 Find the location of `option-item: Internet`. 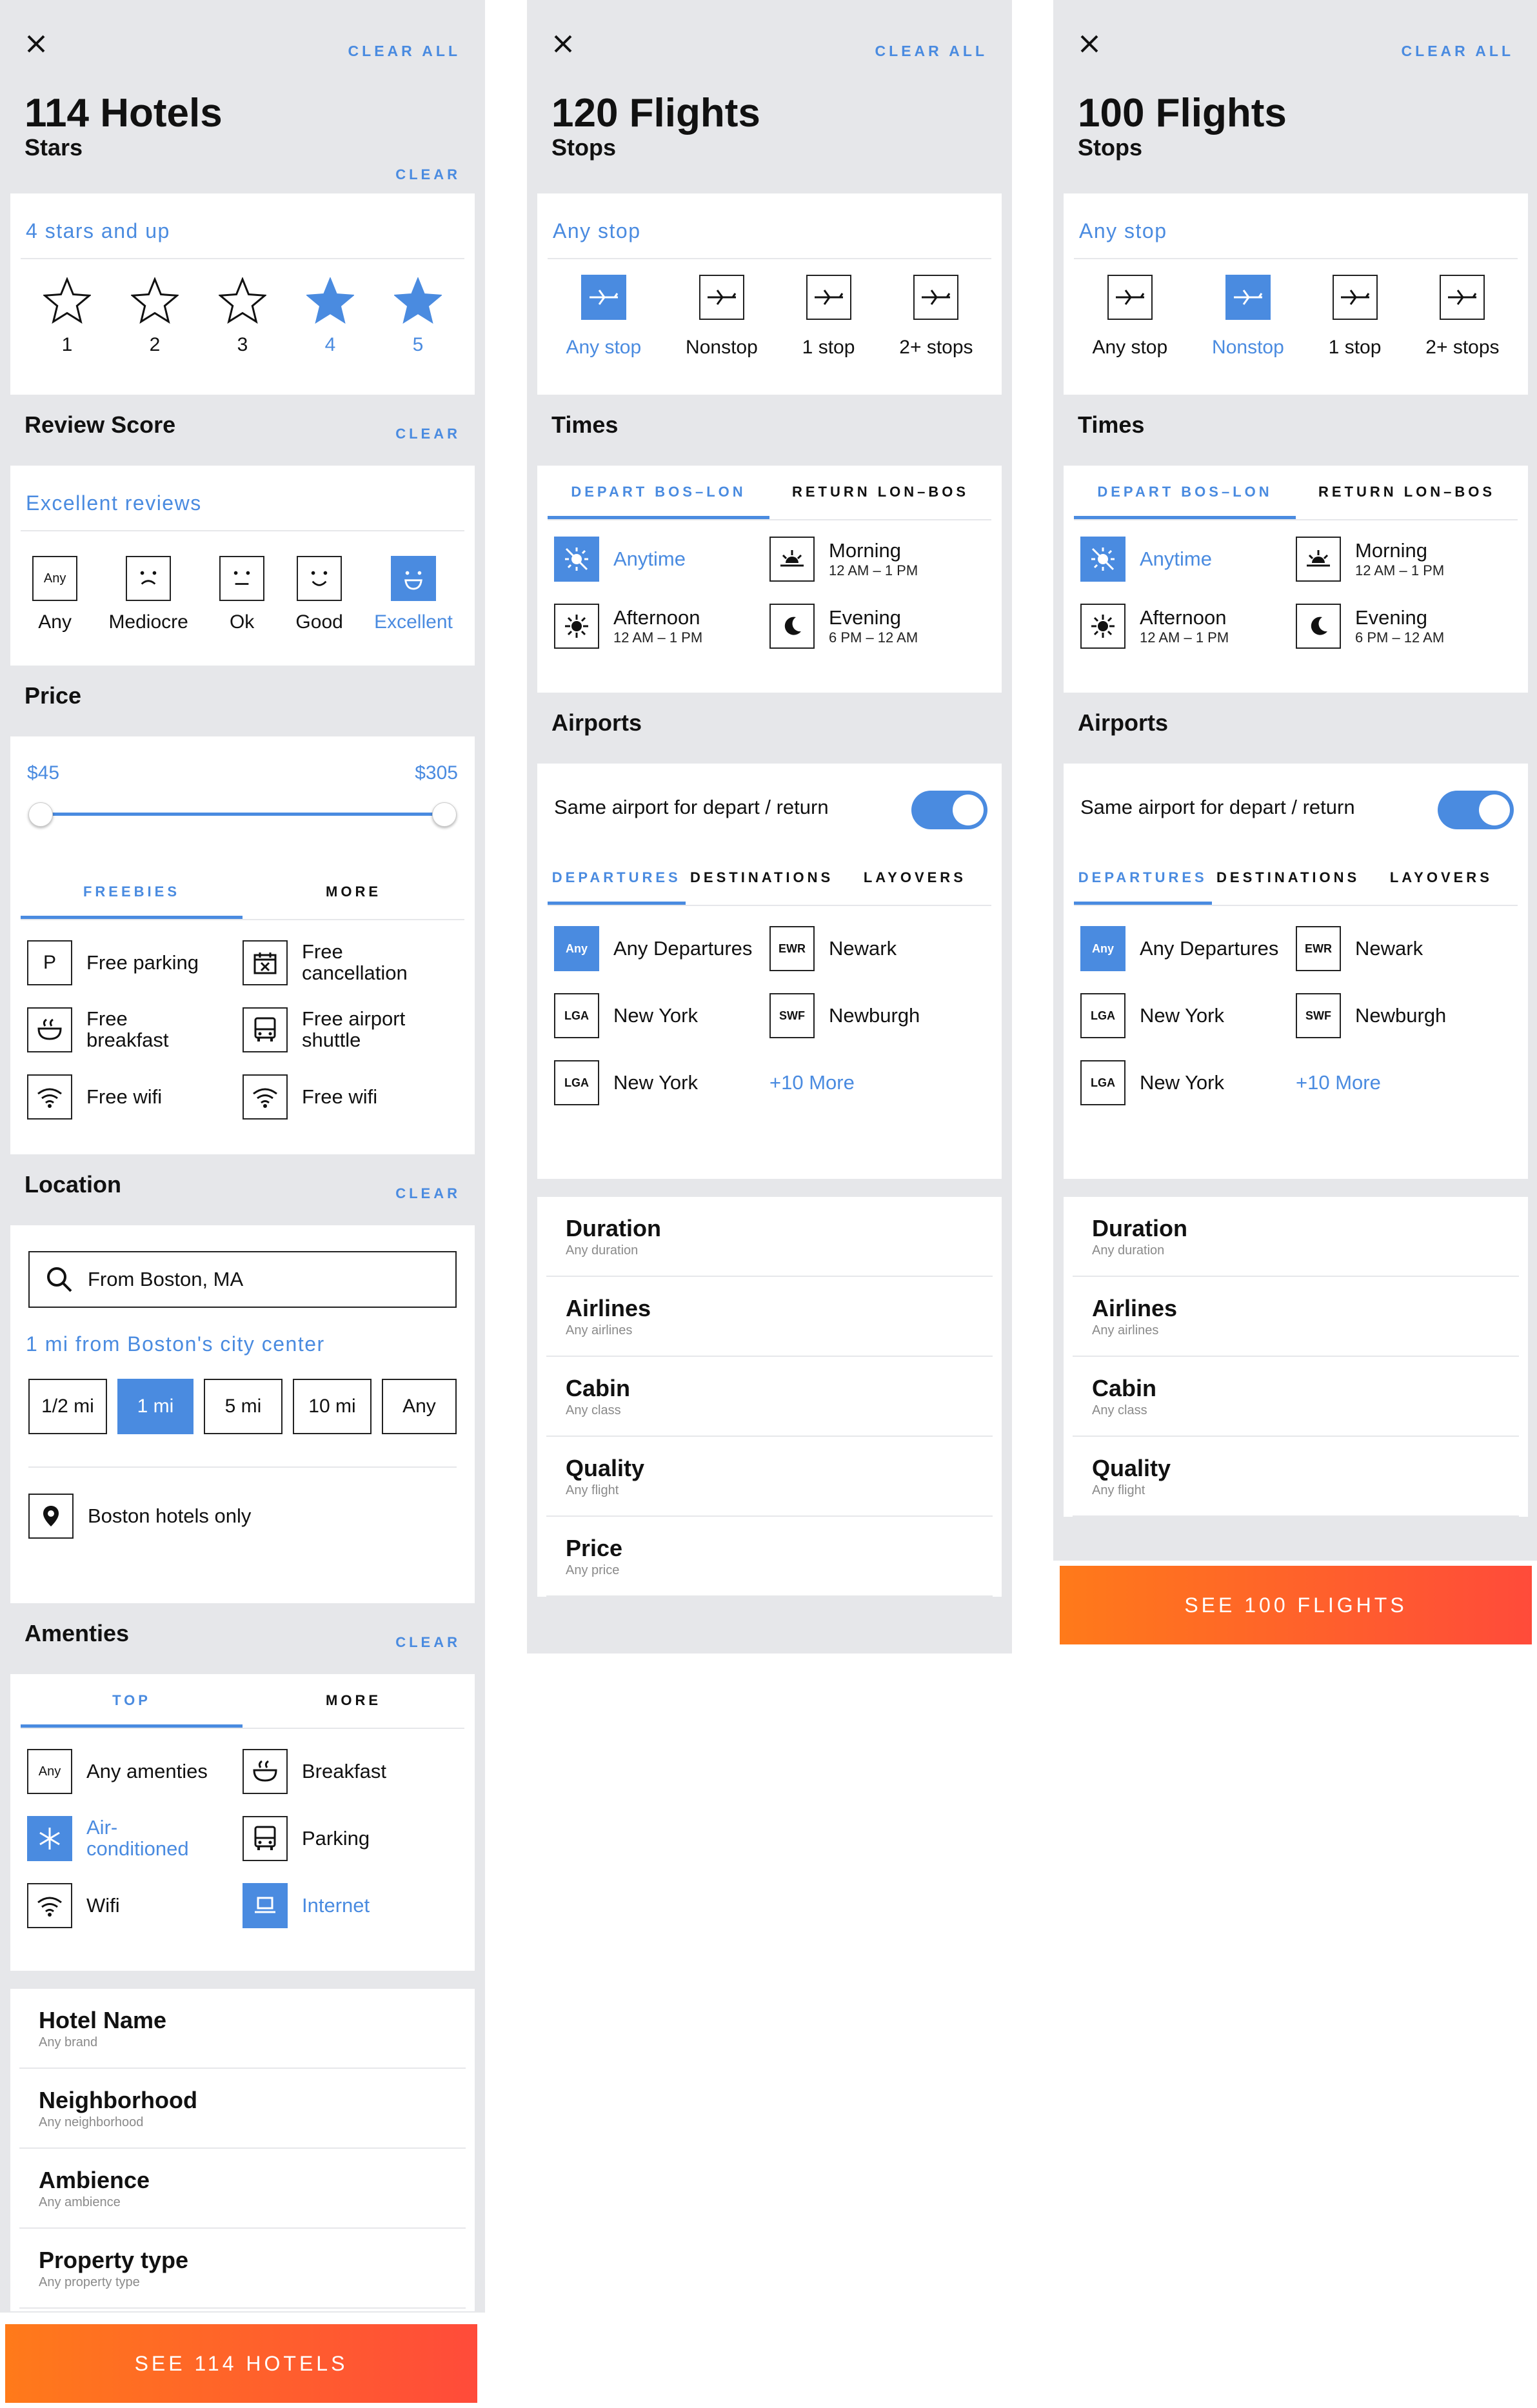

option-item: Internet is located at coordinates (351, 1905).